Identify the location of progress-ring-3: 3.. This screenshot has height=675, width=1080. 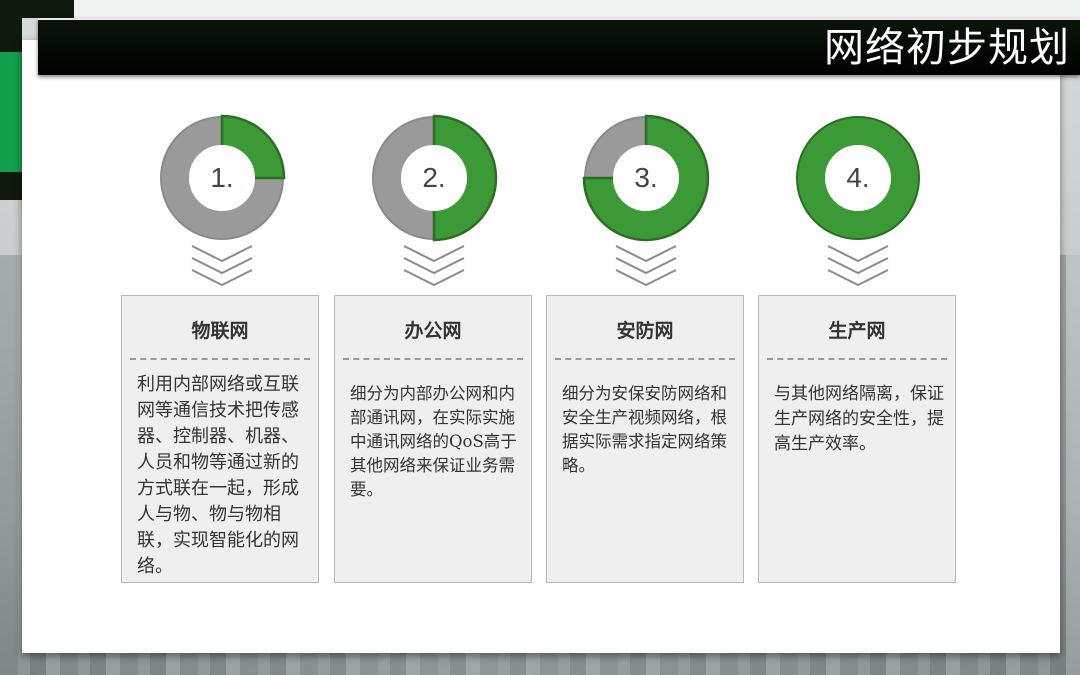
(646, 178).